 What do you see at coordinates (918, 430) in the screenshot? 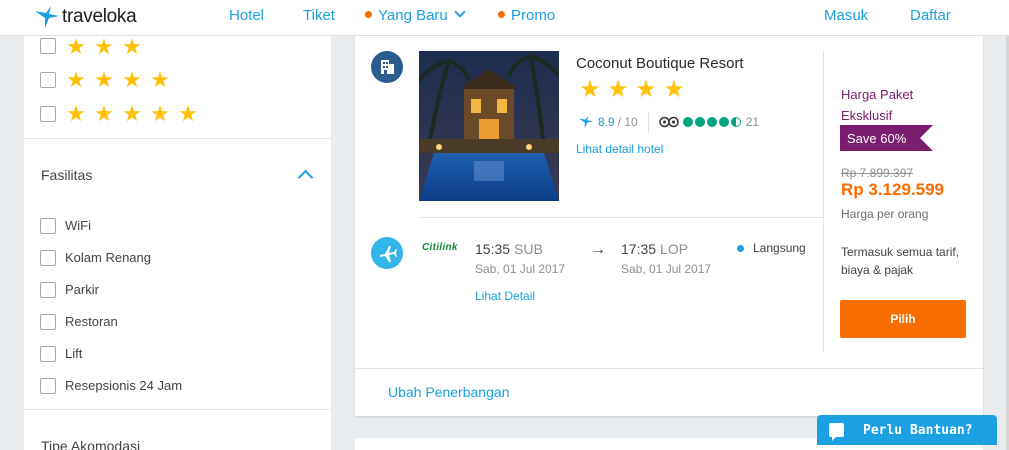
I see `help-chat-label: Perlu Bantuan?` at bounding box center [918, 430].